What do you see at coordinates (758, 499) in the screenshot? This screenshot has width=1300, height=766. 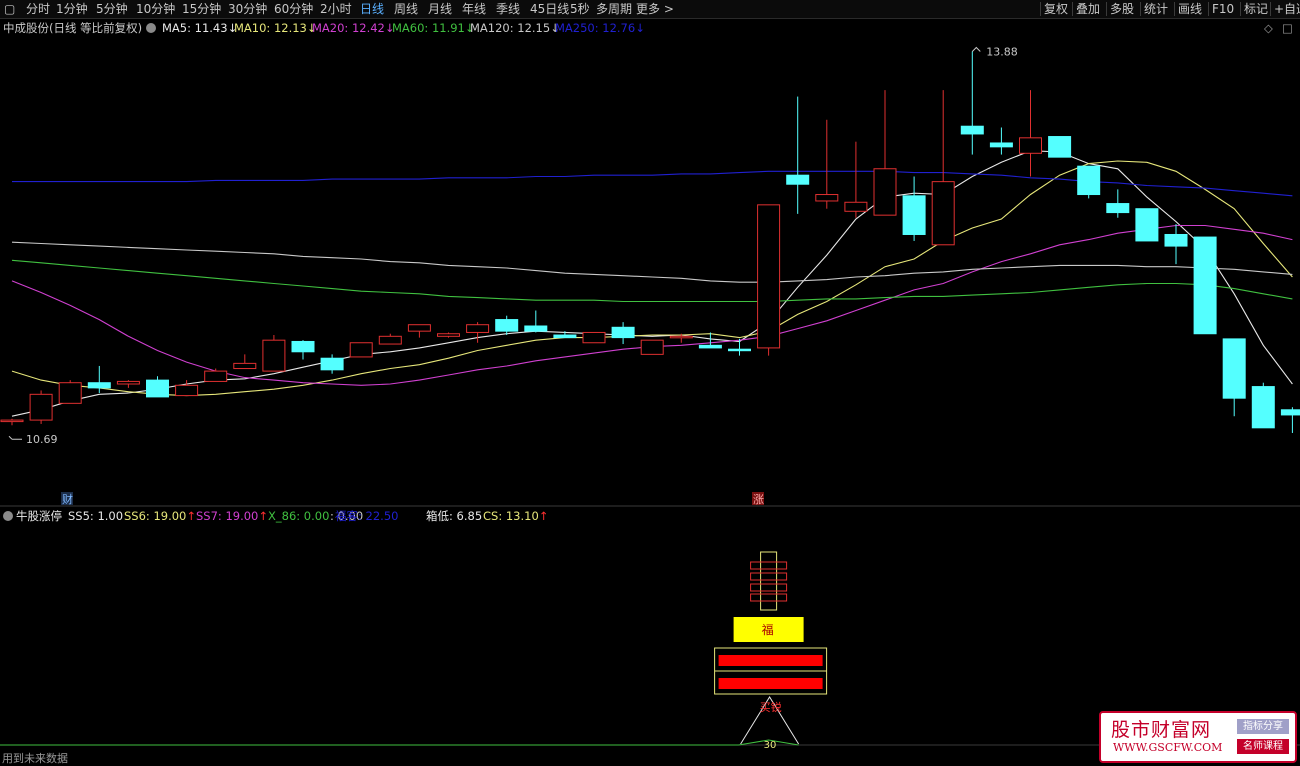 I see `event-marker-zhang: 涨` at bounding box center [758, 499].